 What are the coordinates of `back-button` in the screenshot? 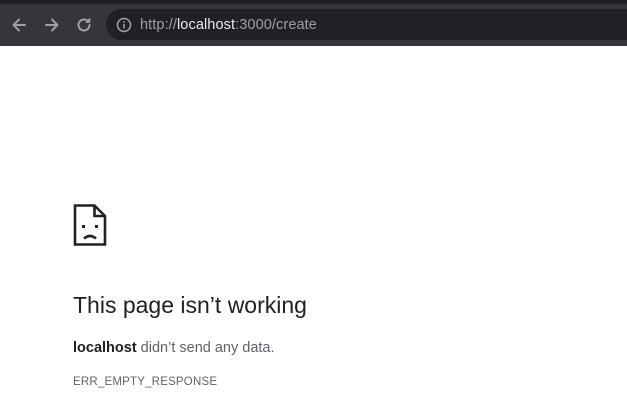 It's located at (19, 25).